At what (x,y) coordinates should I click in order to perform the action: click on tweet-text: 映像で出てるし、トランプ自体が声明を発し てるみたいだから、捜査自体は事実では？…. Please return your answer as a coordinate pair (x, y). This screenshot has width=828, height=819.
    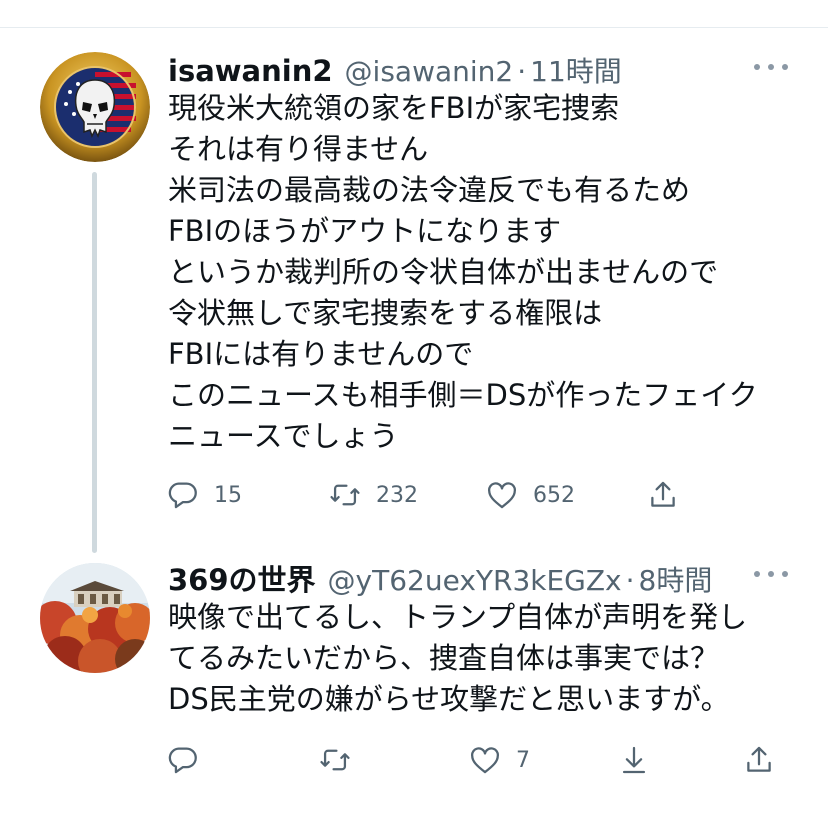
    Looking at the image, I should click on (457, 658).